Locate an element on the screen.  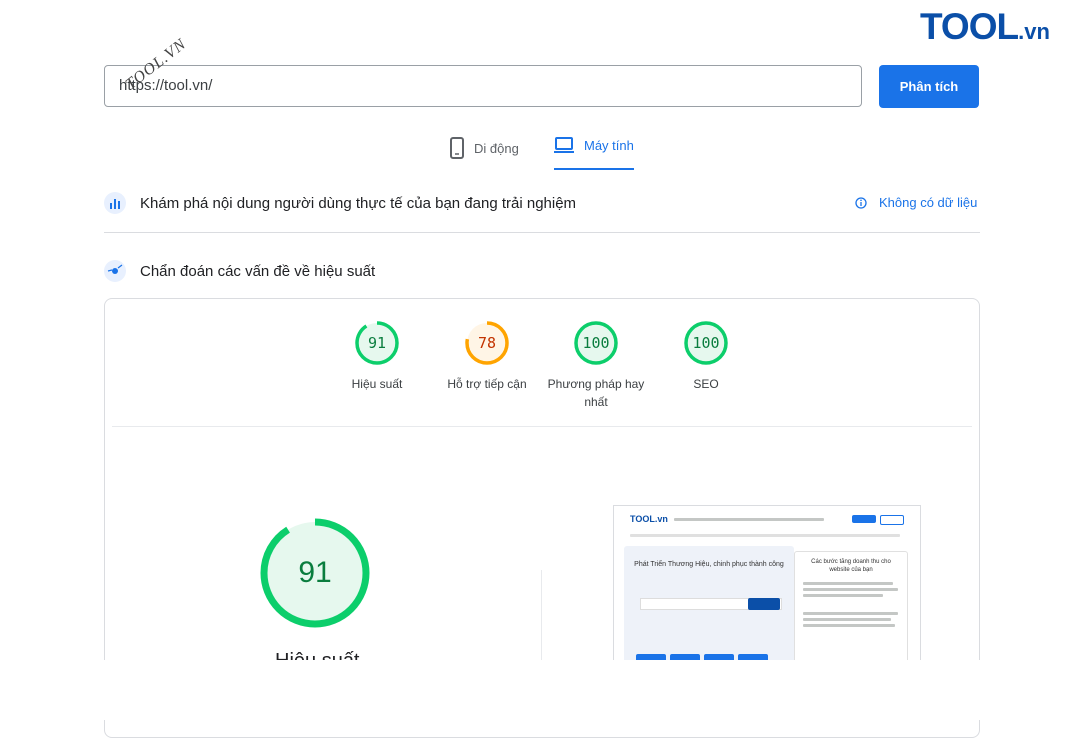
score-seo: 100 SEO is located at coordinates (706, 356).